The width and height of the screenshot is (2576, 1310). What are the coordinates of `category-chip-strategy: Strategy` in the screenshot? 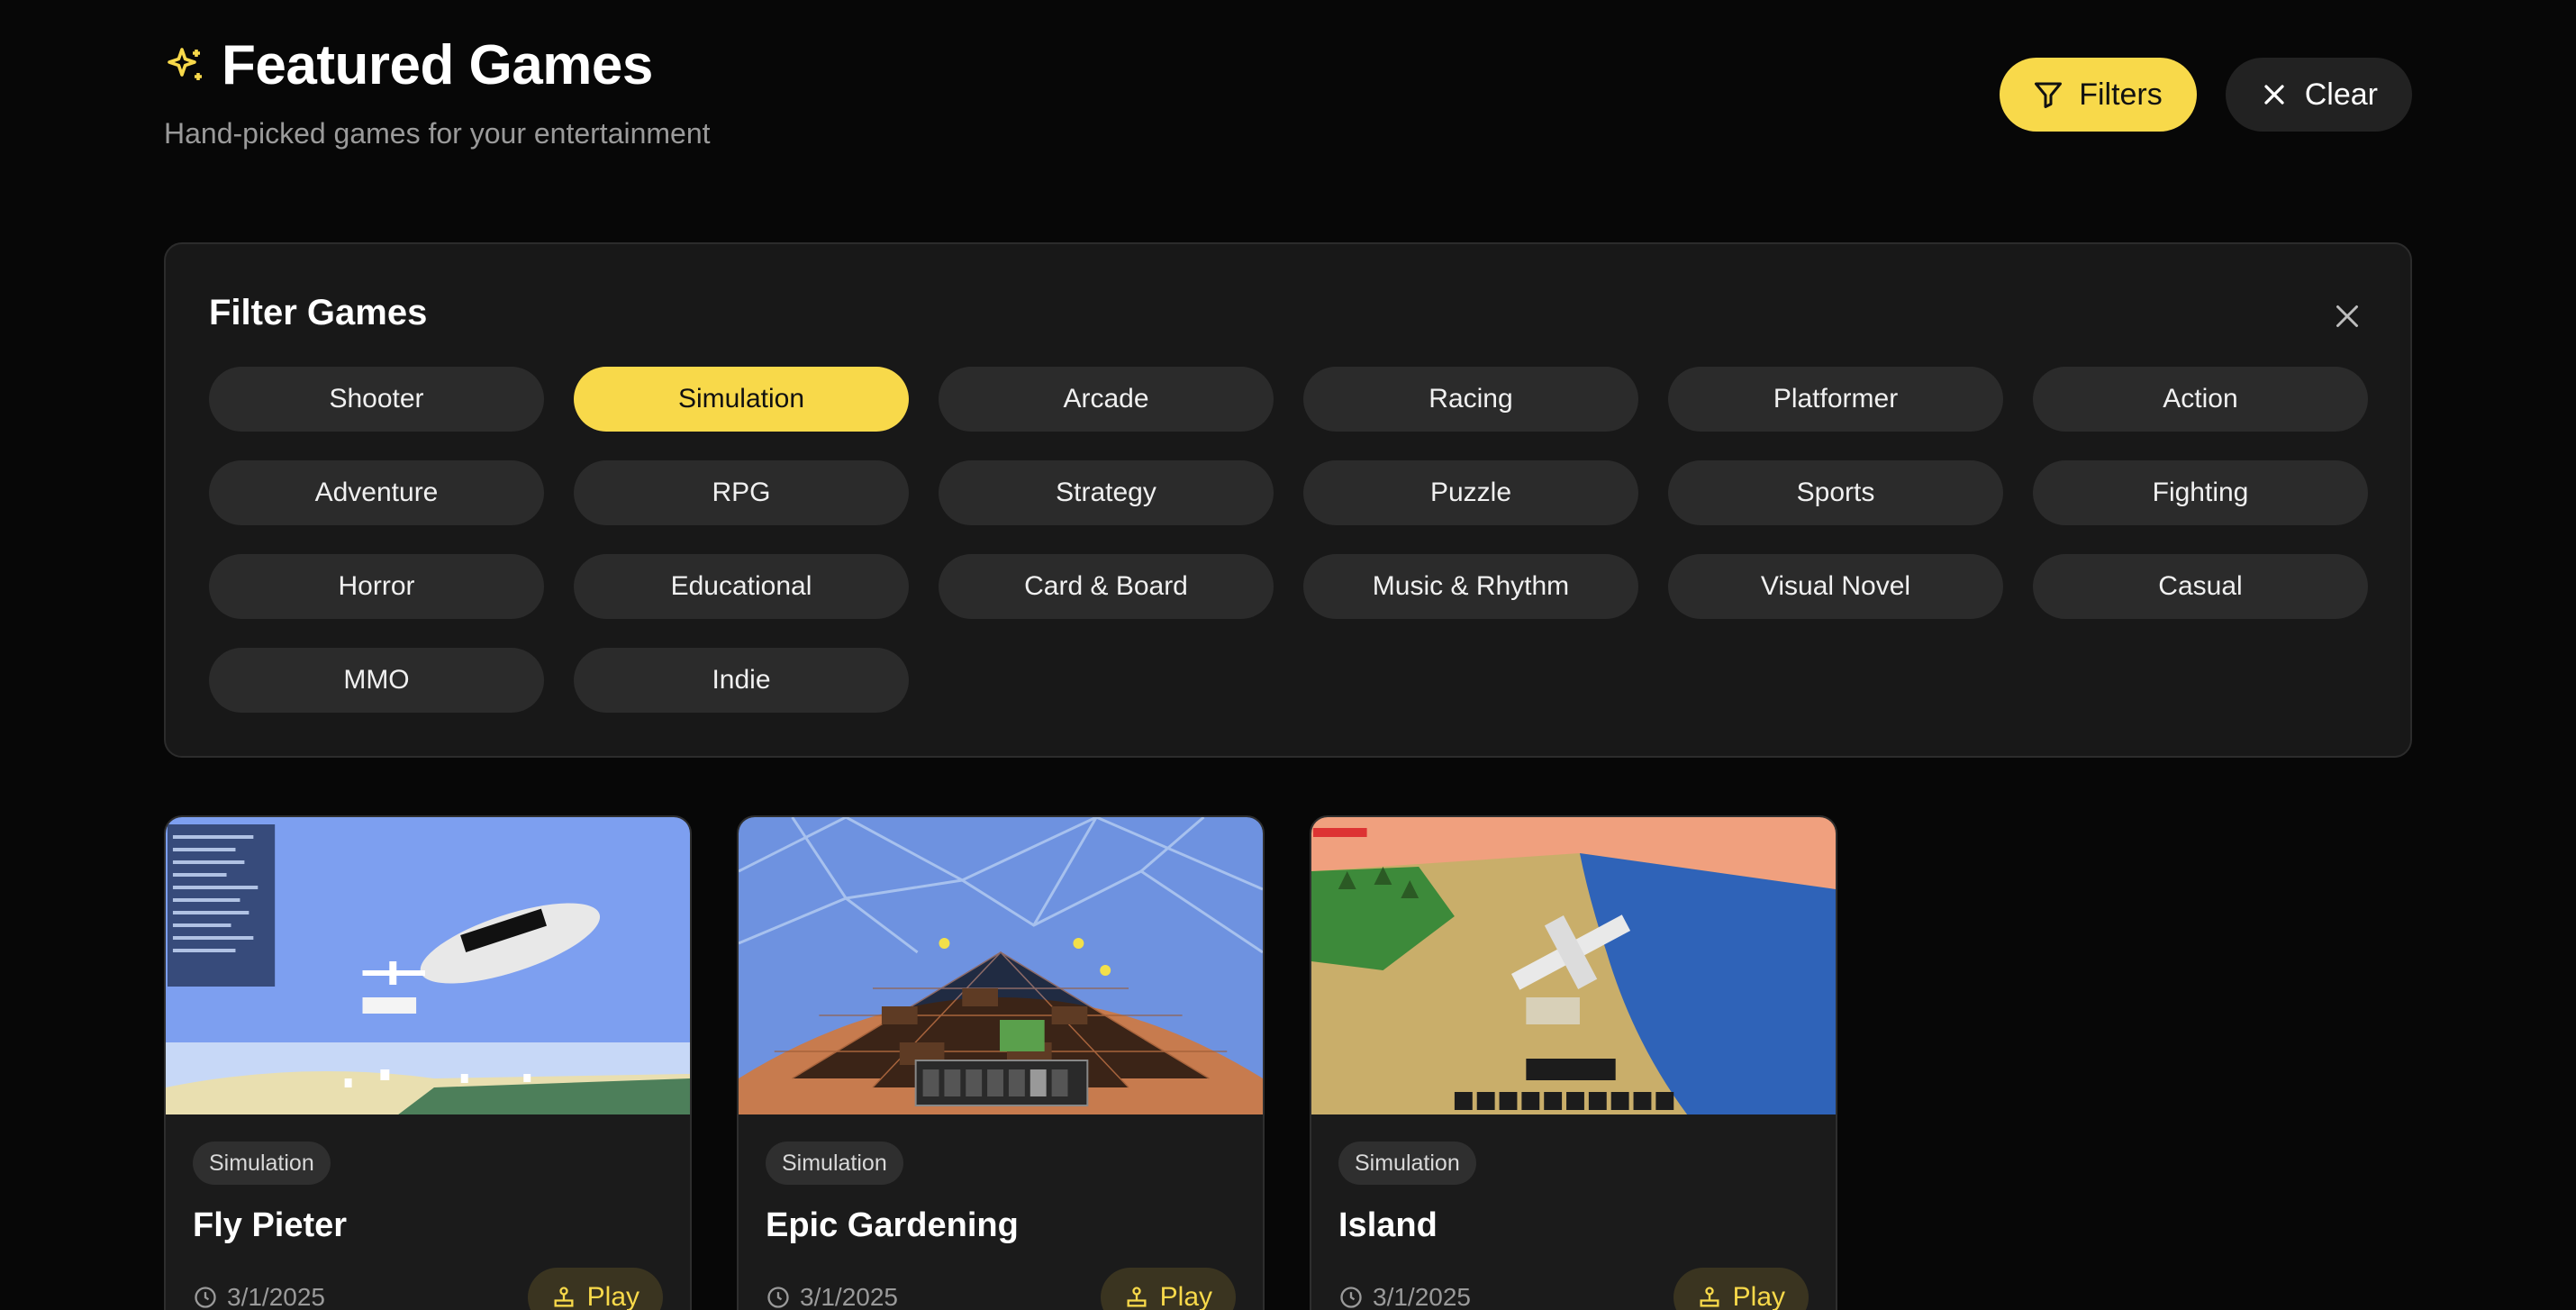 It's located at (1106, 493).